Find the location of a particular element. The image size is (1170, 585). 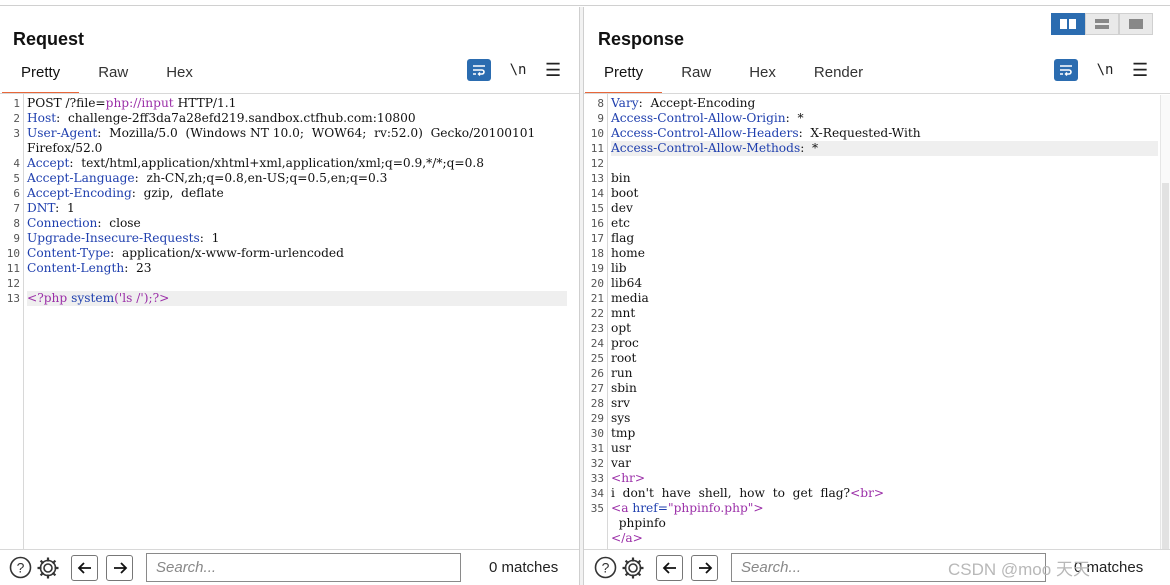

help-icon: ? is located at coordinates (20, 567).